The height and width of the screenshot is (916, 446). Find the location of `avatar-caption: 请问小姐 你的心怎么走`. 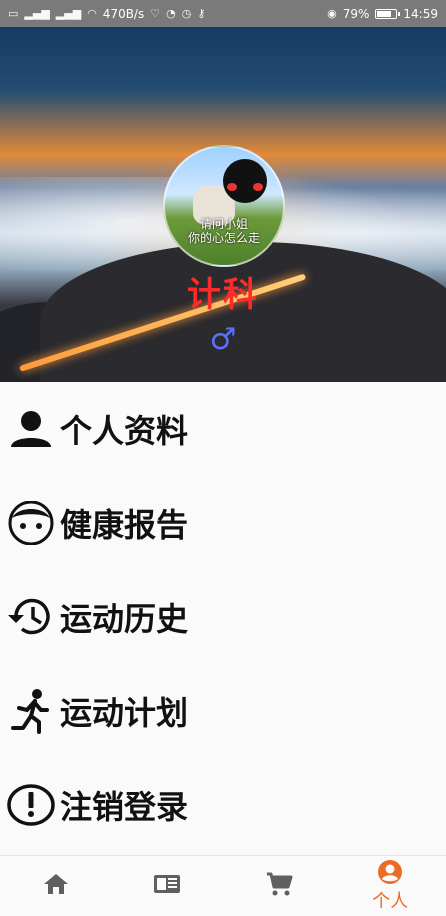

avatar-caption: 请问小姐 你的心怎么走 is located at coordinates (224, 231).